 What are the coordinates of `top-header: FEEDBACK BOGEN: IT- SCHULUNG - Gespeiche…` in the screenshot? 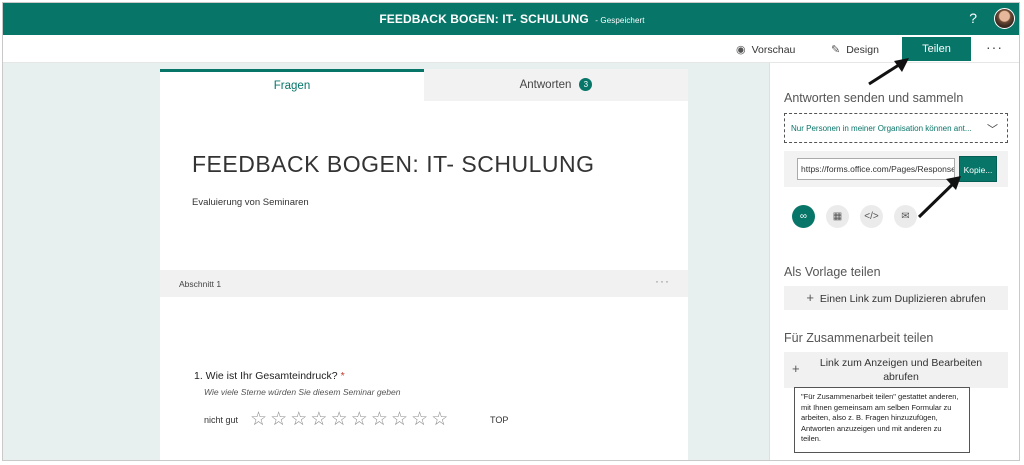 It's located at (511, 19).